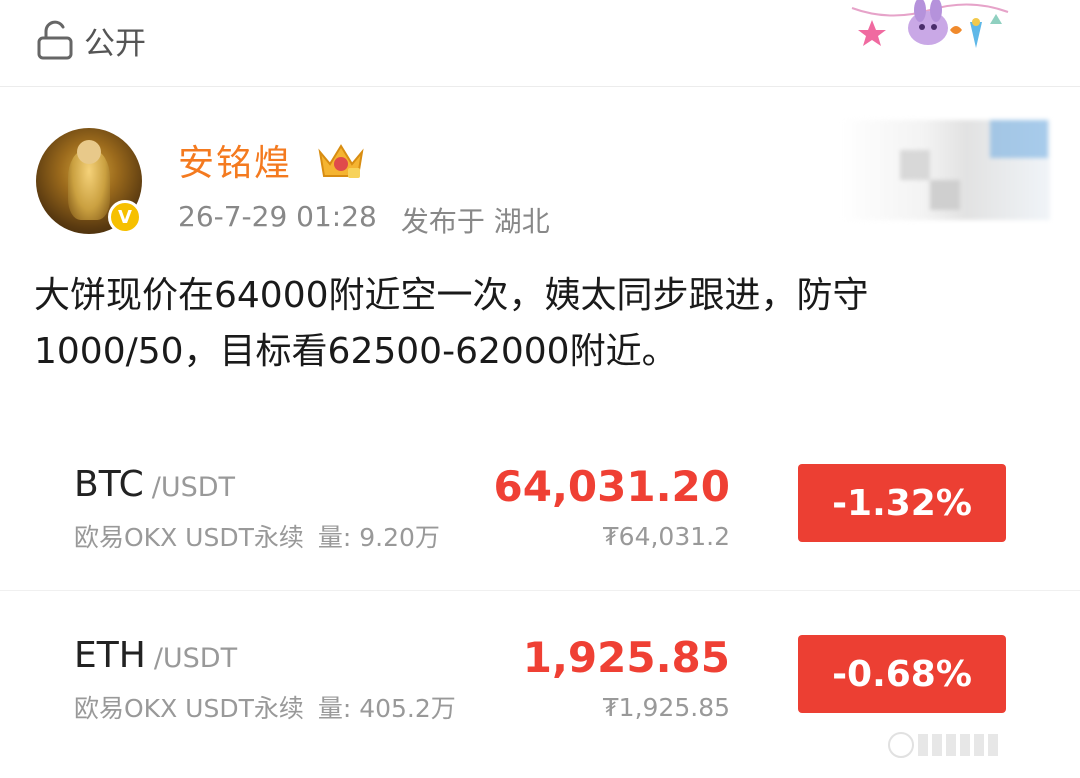  What do you see at coordinates (626, 657) in the screenshot?
I see `last-price: 1,925.85` at bounding box center [626, 657].